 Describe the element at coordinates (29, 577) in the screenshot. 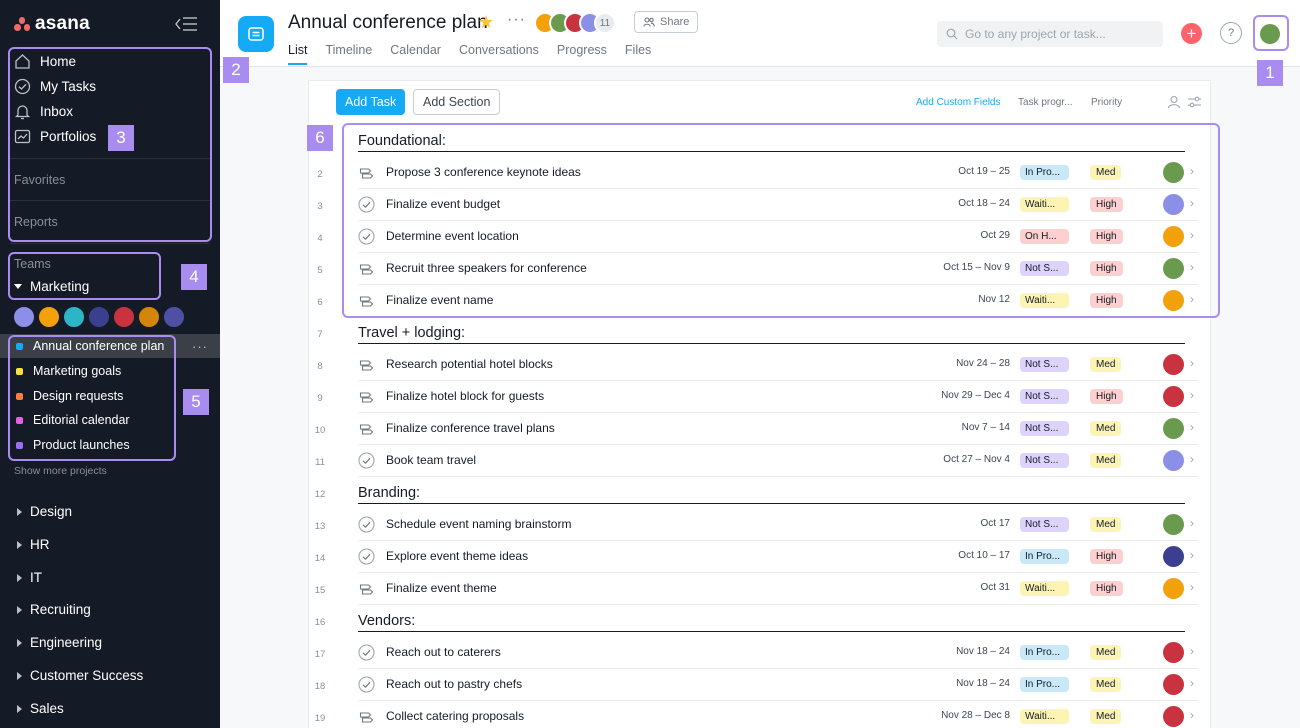

I see `team-it: IT` at that location.